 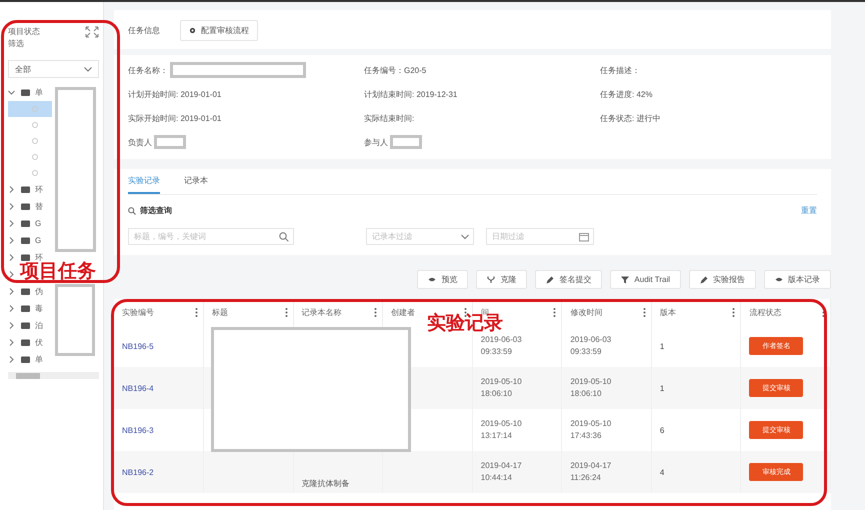 I want to click on filter-label: 筛选, so click(x=16, y=44).